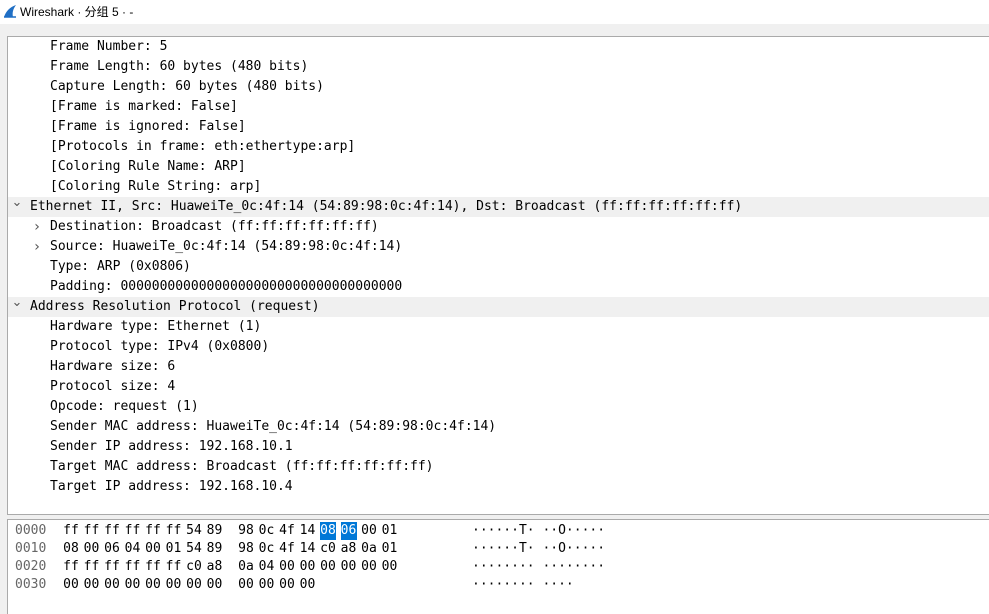 This screenshot has height=614, width=989. I want to click on tree-row: Protocol type: IPv4 (0x0800), so click(498, 347).